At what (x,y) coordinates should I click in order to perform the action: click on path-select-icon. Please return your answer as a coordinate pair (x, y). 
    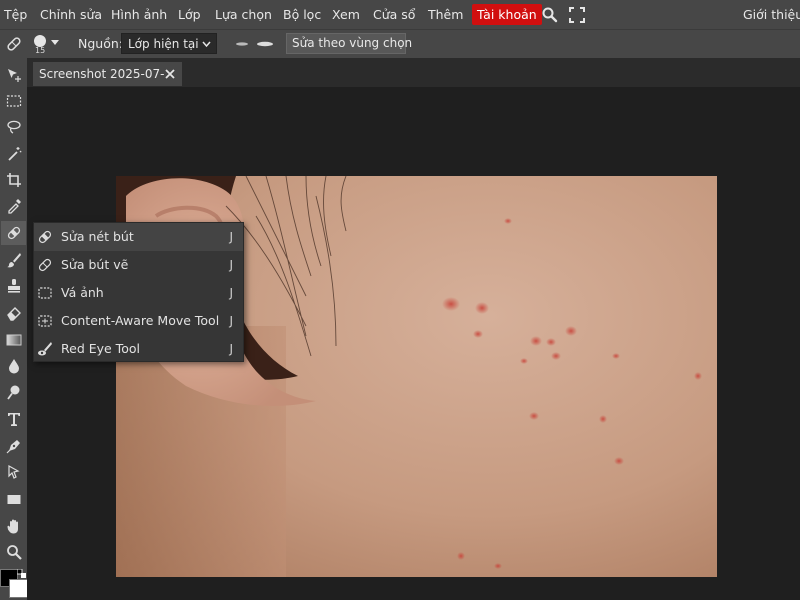
    Looking at the image, I should click on (13, 471).